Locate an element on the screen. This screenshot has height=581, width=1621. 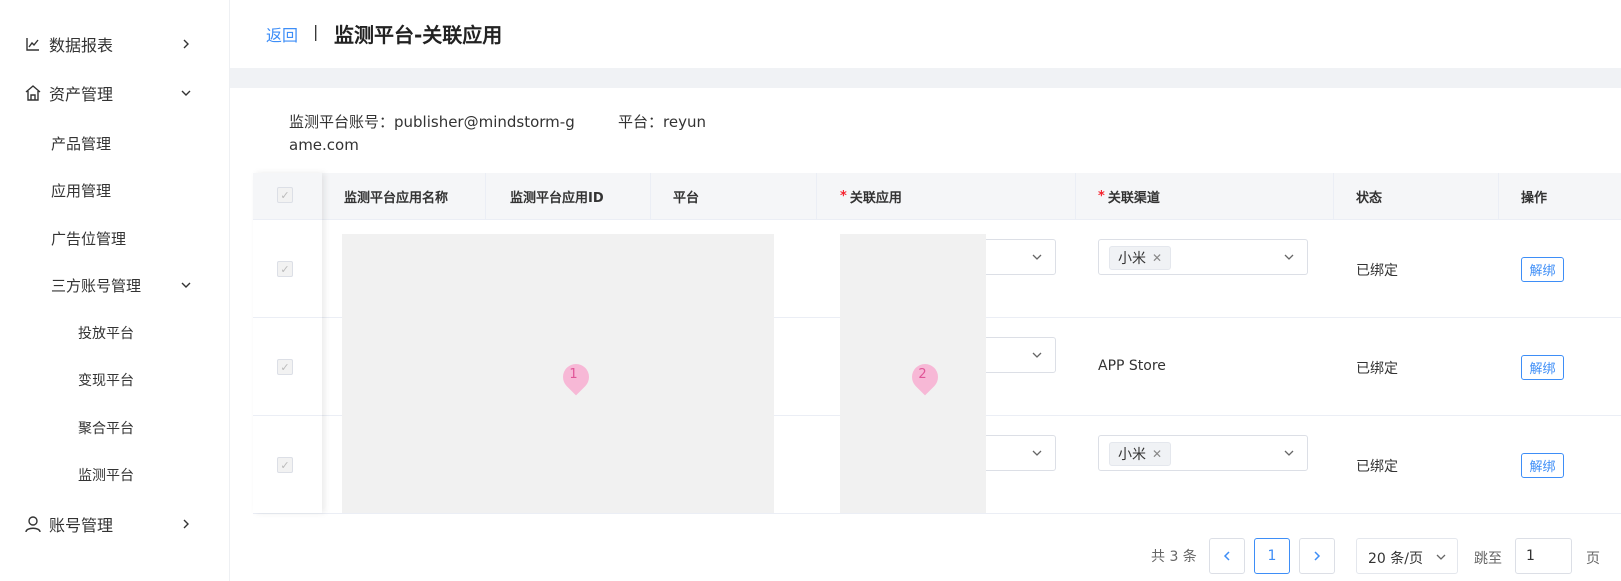
redacted-region is located at coordinates (558, 373).